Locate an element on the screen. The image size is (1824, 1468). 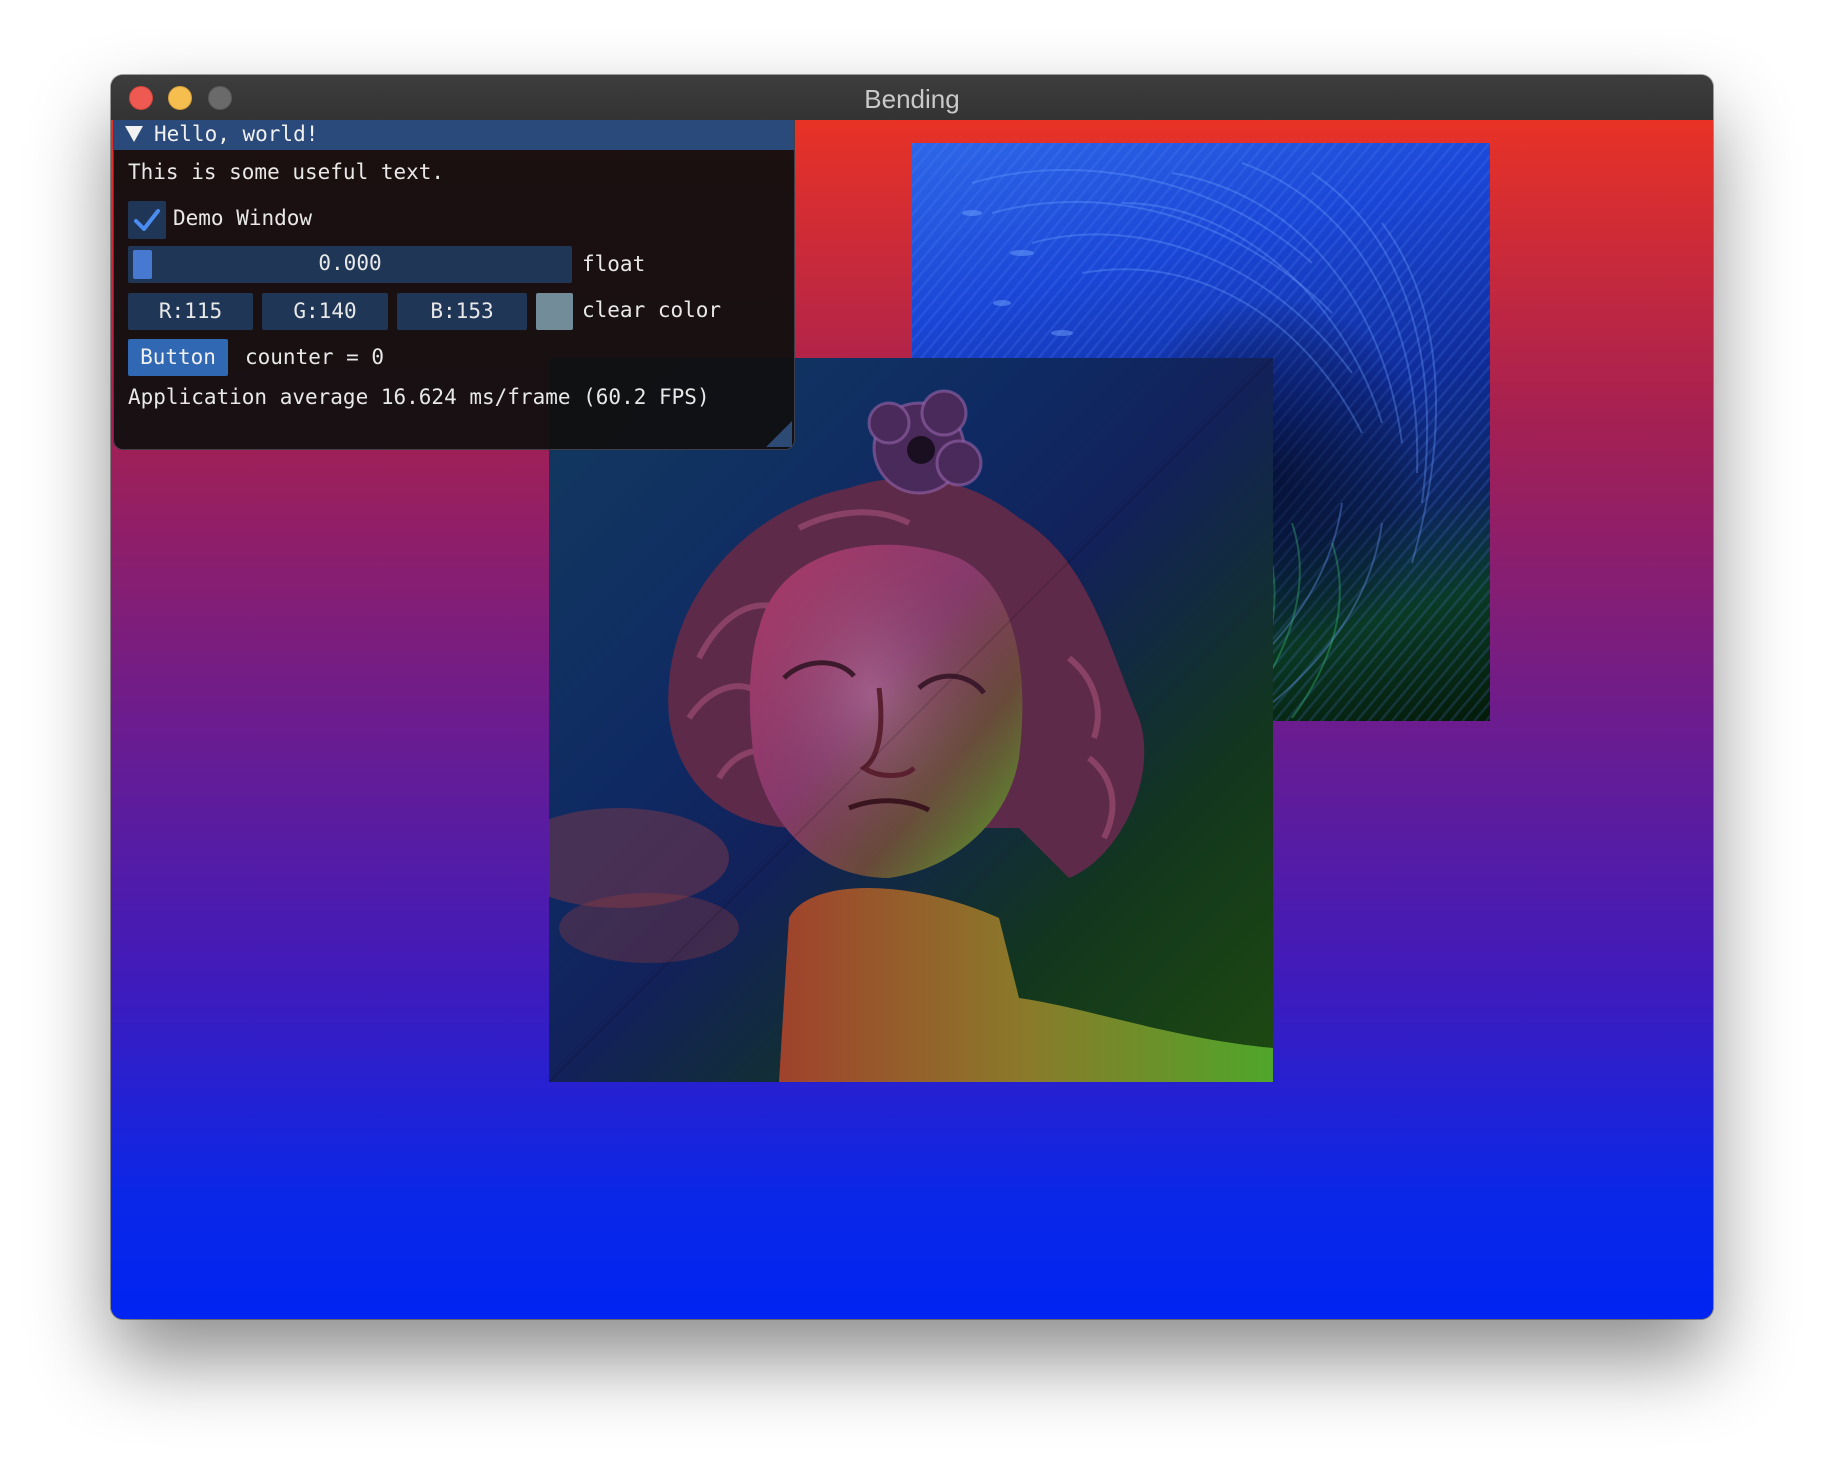
color-b-field: B:153 is located at coordinates (462, 311).